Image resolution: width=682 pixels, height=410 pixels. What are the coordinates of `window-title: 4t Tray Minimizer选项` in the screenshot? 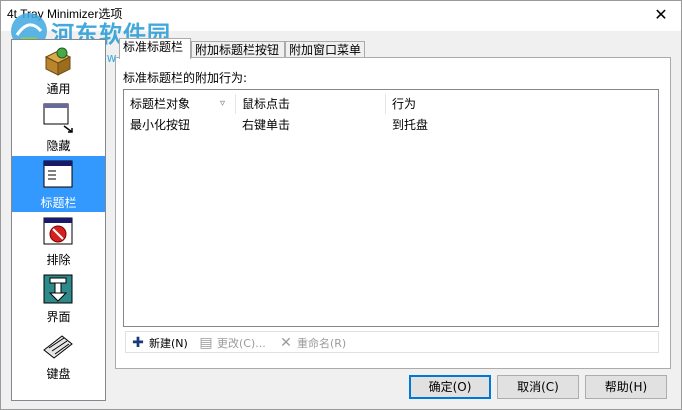 It's located at (65, 14).